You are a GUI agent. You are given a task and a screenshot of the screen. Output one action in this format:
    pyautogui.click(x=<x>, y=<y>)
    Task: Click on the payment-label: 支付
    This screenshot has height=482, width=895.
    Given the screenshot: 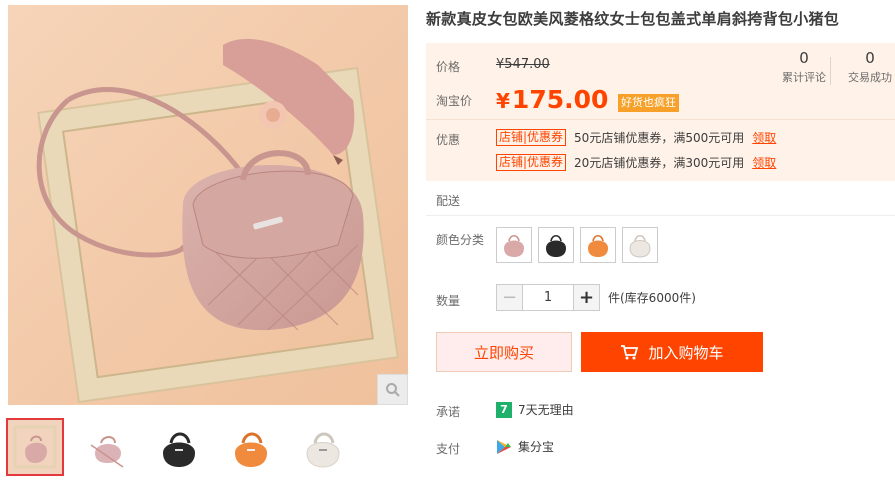 What is the action you would take?
    pyautogui.click(x=448, y=449)
    